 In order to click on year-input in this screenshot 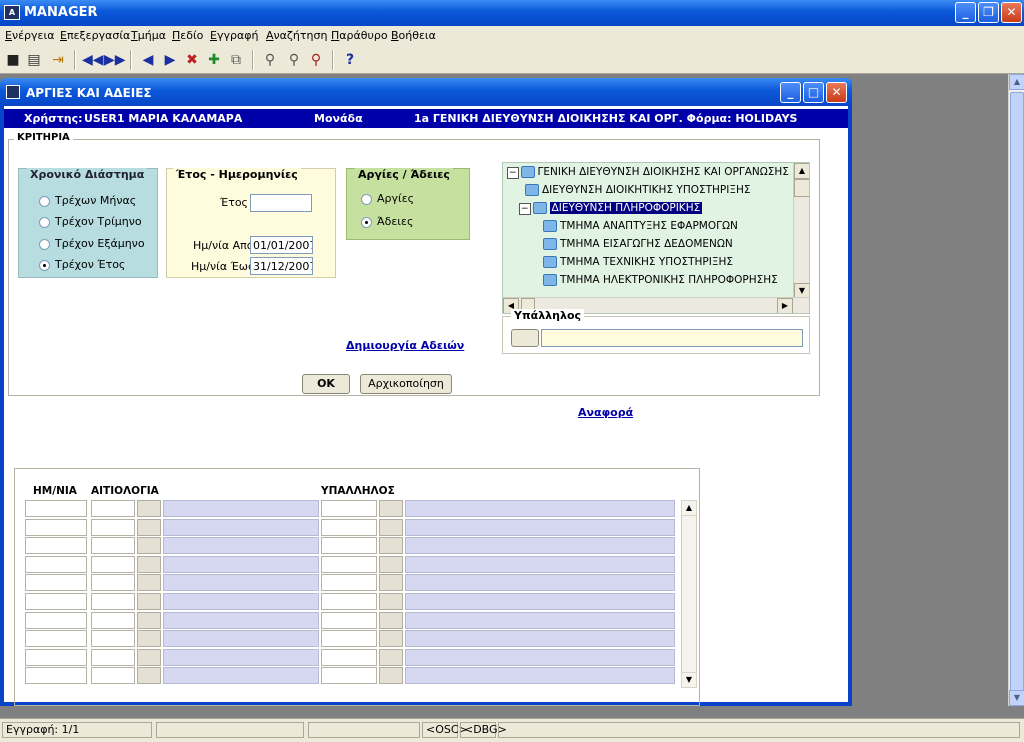, I will do `click(281, 203)`.